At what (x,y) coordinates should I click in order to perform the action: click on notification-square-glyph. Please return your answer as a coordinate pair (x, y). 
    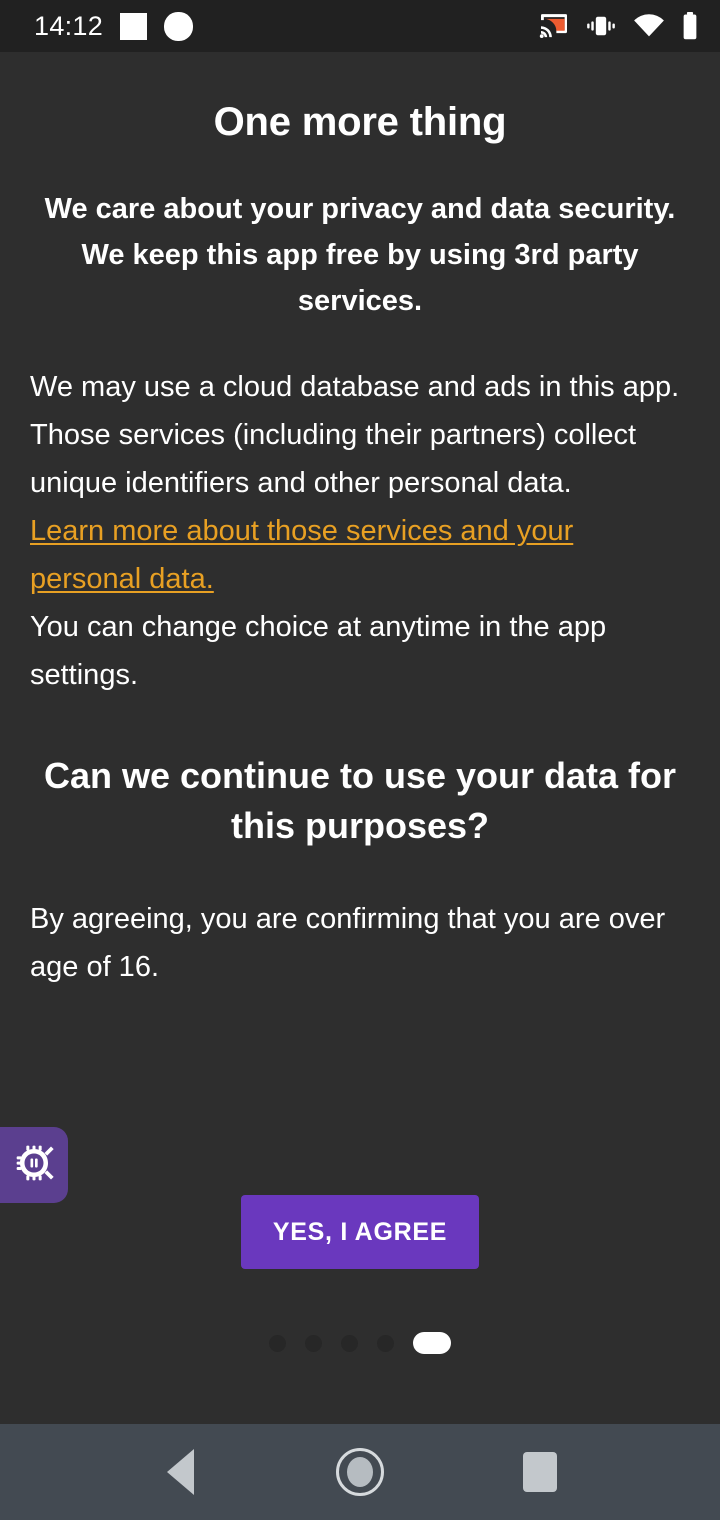
    Looking at the image, I should click on (134, 26).